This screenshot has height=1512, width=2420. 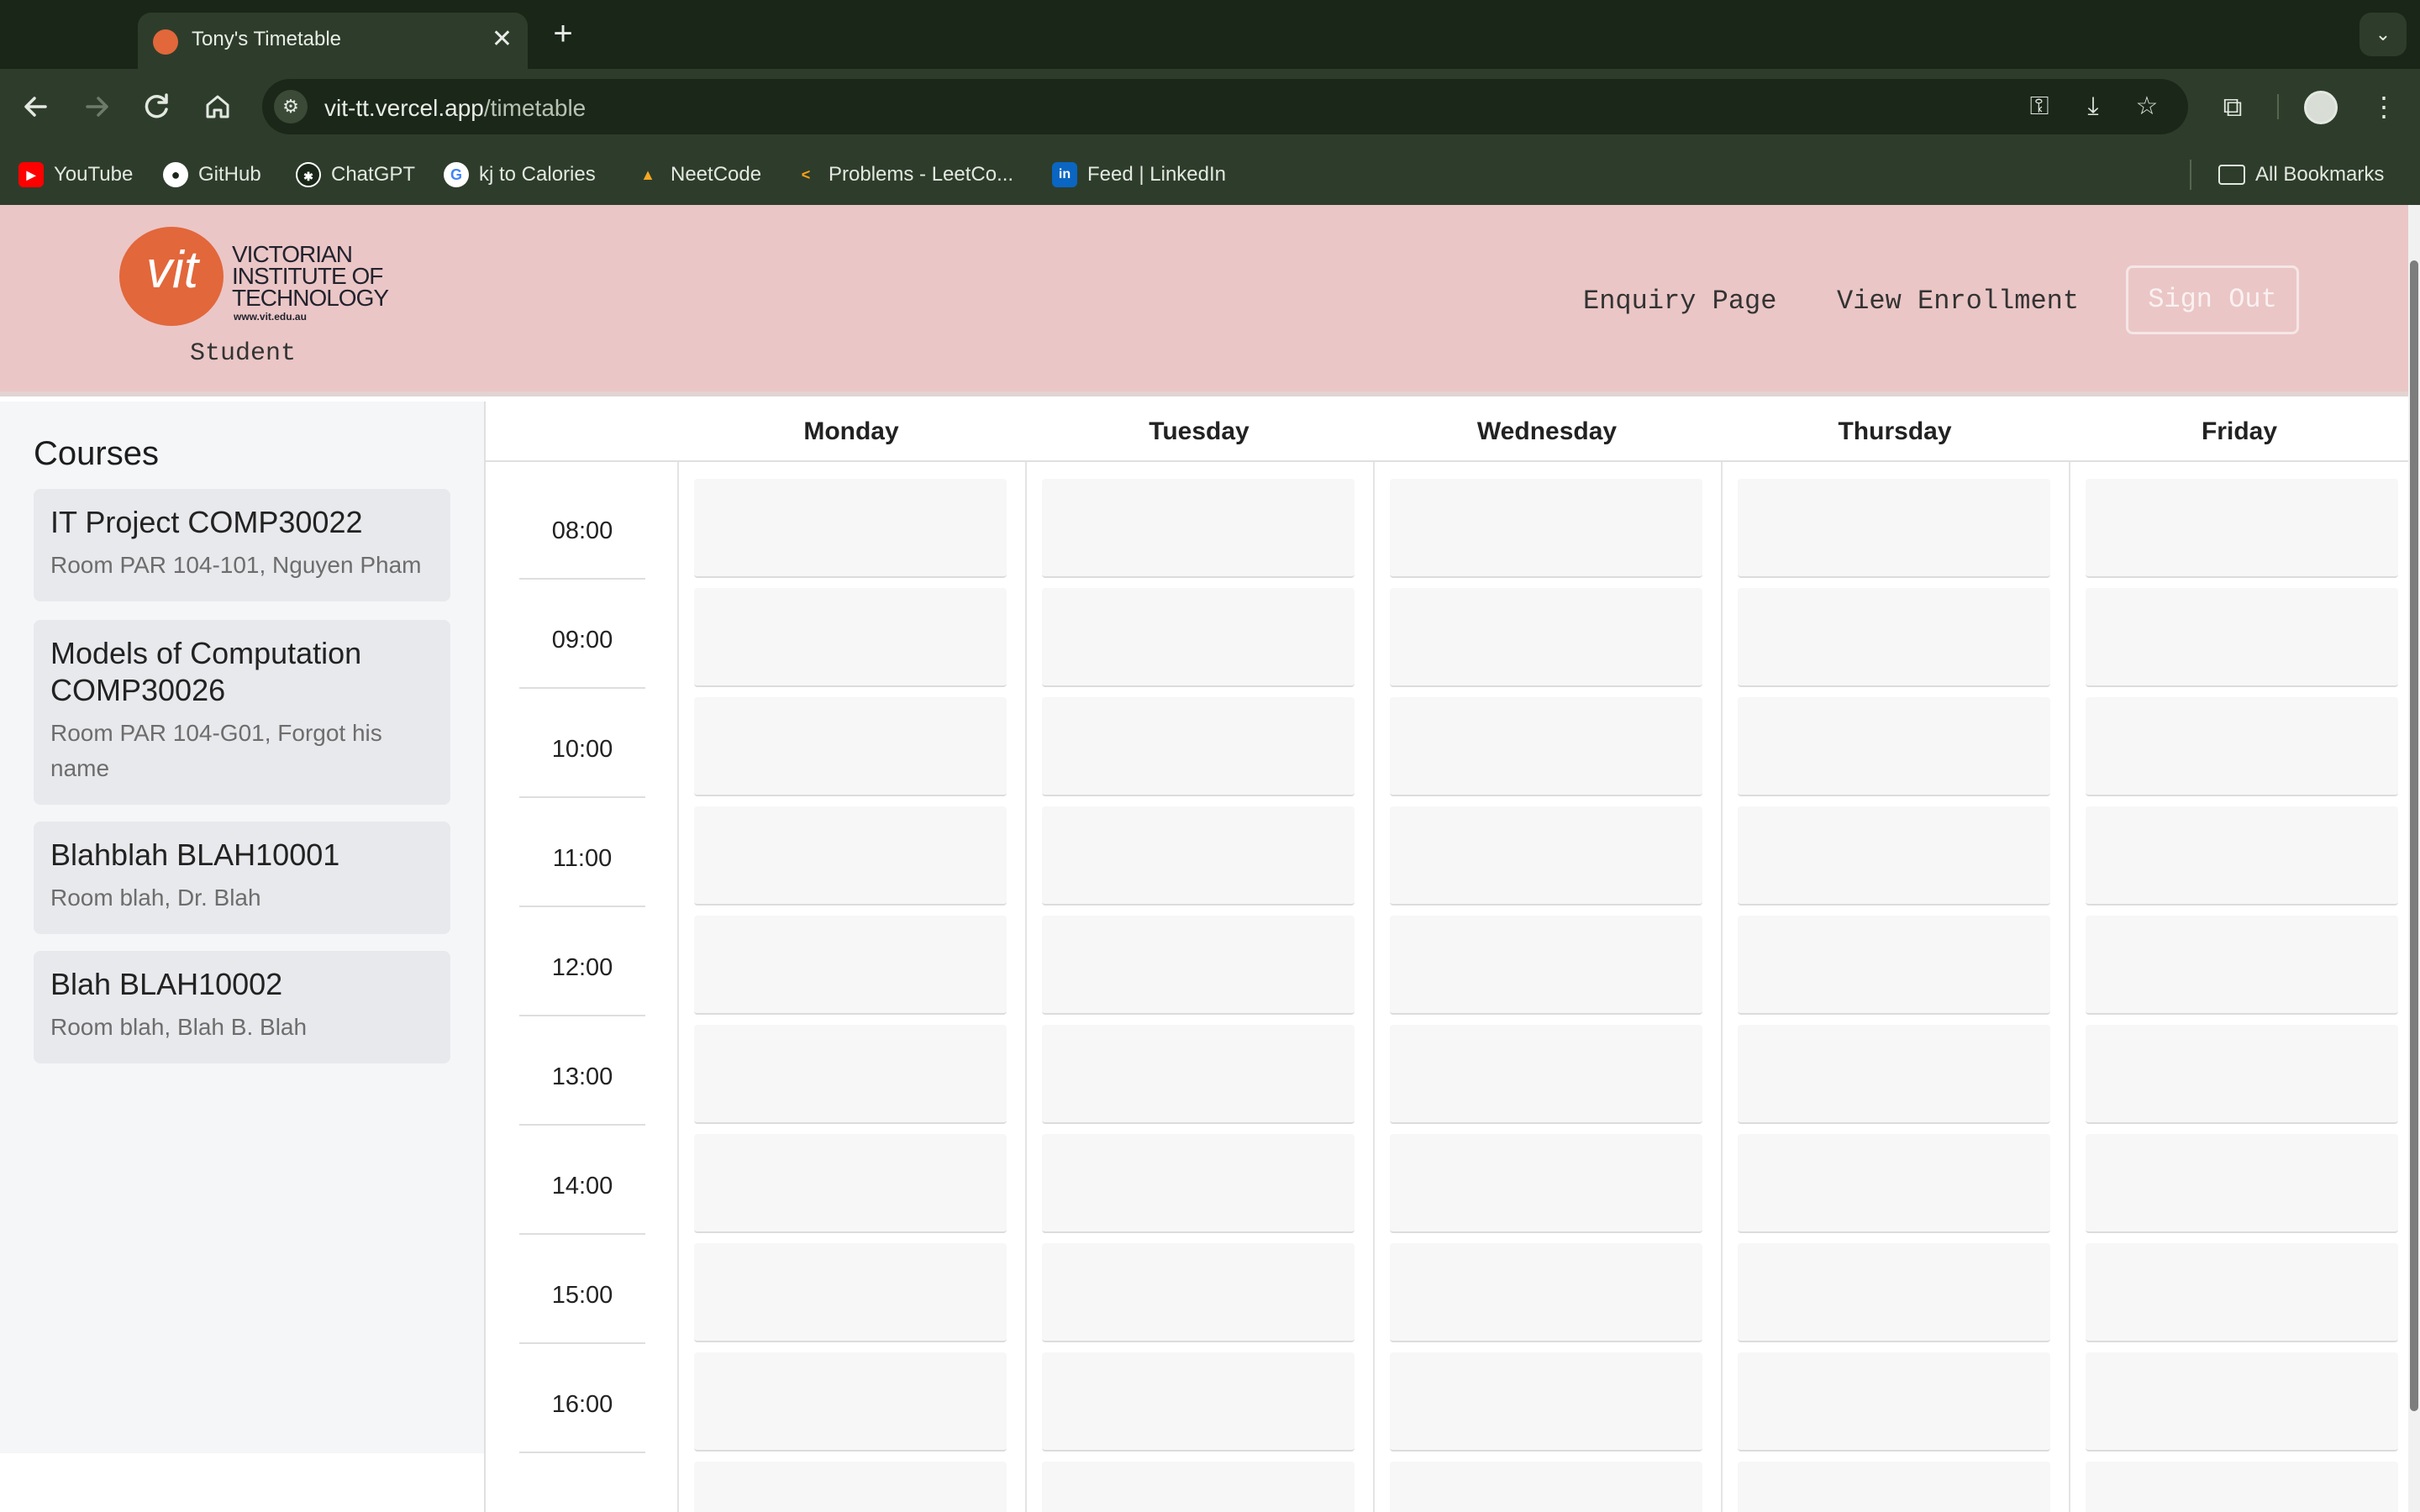 What do you see at coordinates (2321, 107) in the screenshot?
I see `profile-avatar` at bounding box center [2321, 107].